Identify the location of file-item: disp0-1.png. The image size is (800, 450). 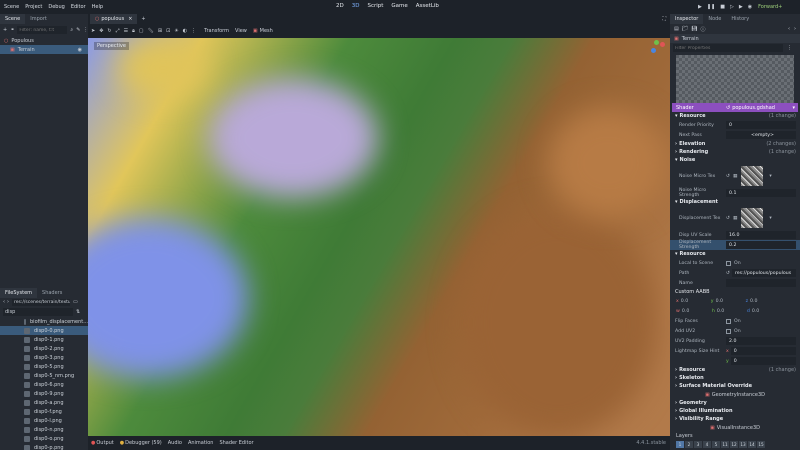
(44, 339).